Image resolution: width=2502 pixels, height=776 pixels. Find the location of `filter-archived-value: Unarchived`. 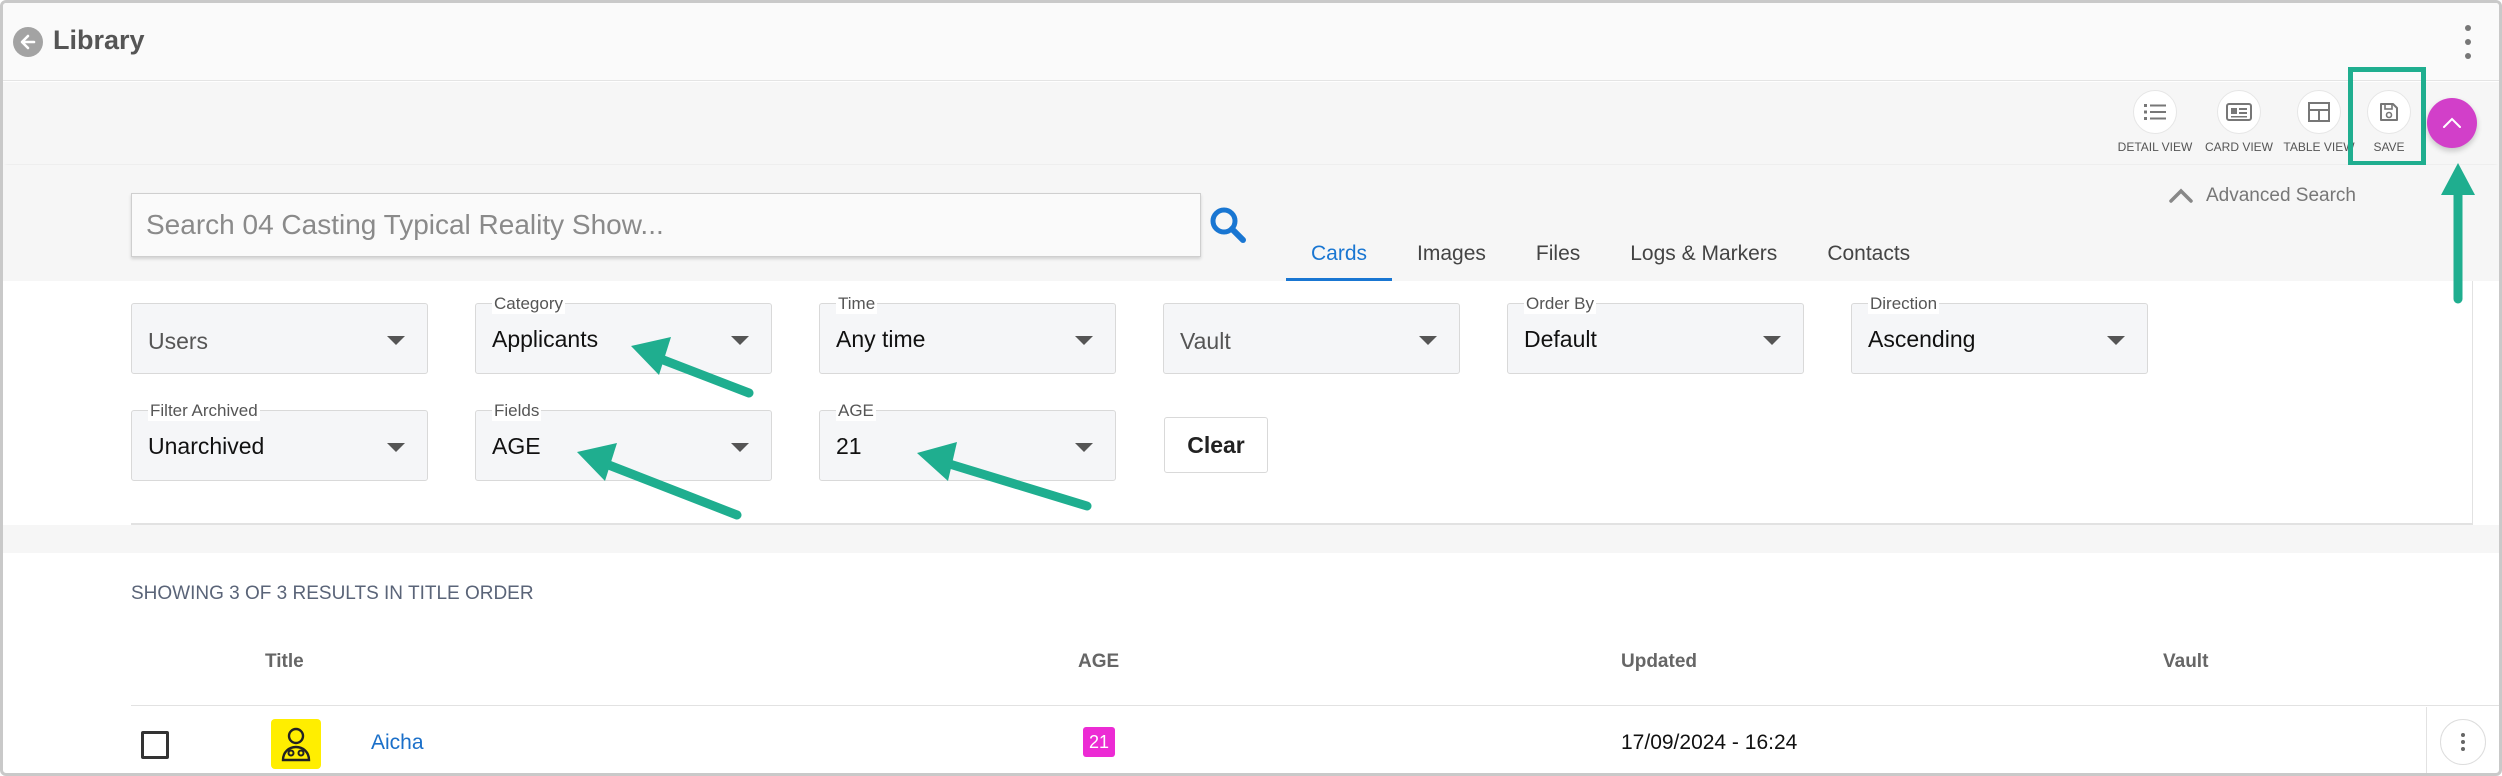

filter-archived-value: Unarchived is located at coordinates (206, 446).